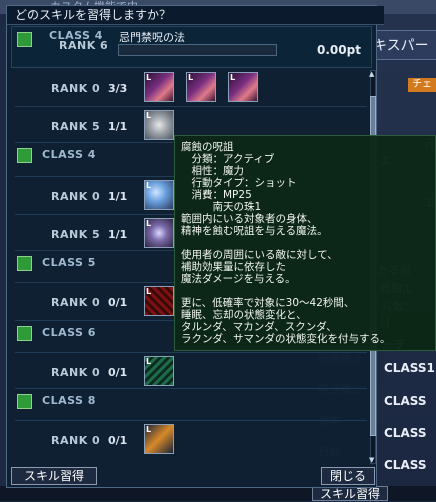 Image resolution: width=436 pixels, height=502 pixels. What do you see at coordinates (54, 476) in the screenshot?
I see `learn-skill-button: スキル習得` at bounding box center [54, 476].